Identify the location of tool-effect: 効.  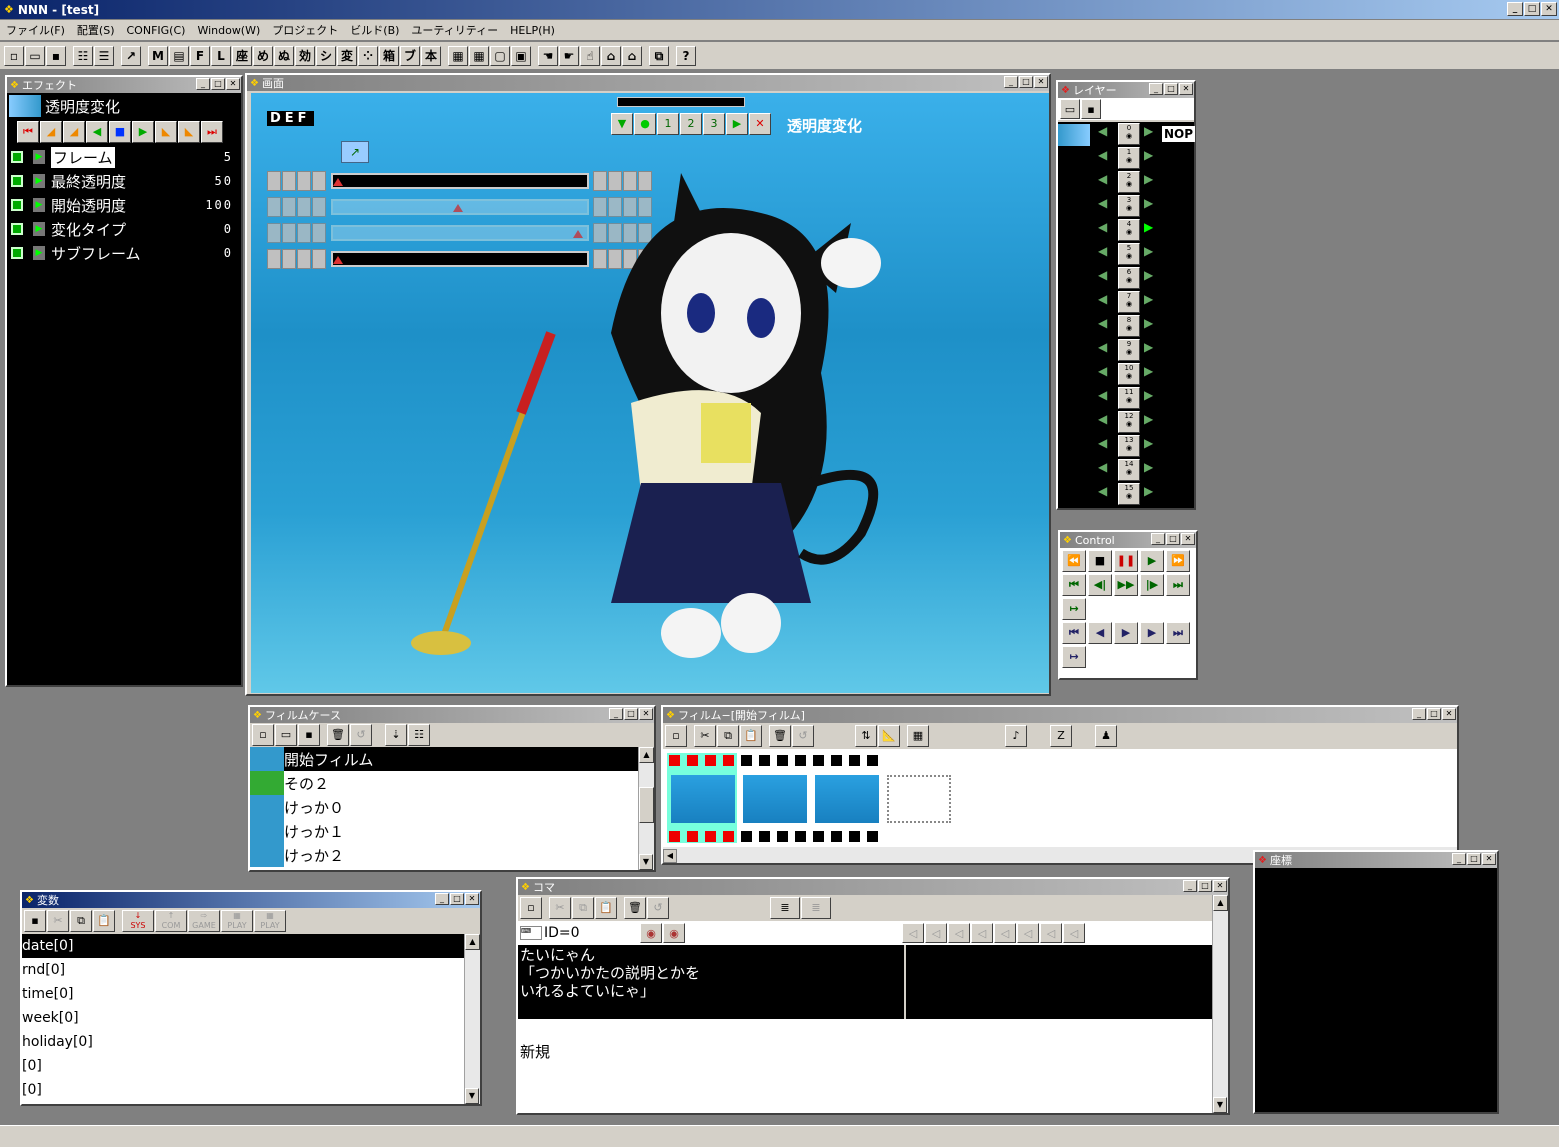
(305, 55).